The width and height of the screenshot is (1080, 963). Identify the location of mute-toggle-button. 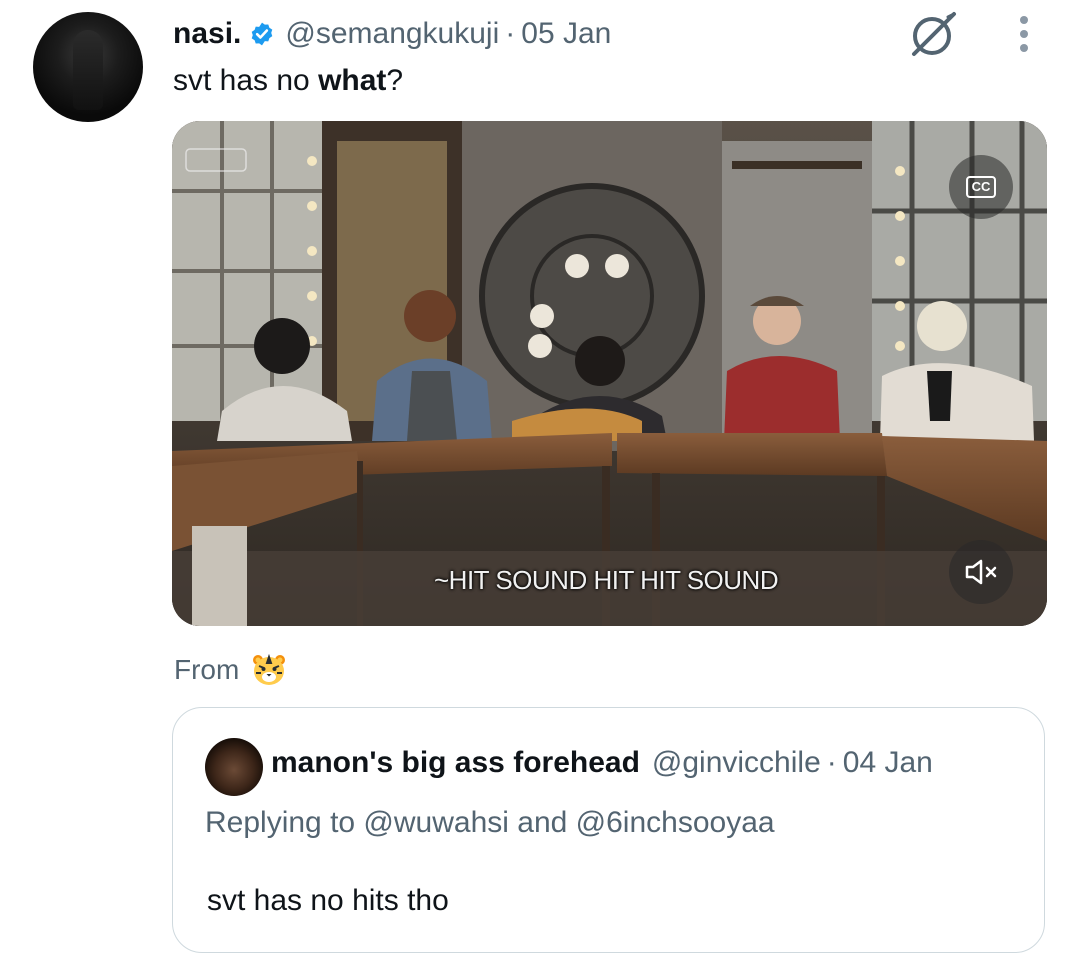
(981, 572).